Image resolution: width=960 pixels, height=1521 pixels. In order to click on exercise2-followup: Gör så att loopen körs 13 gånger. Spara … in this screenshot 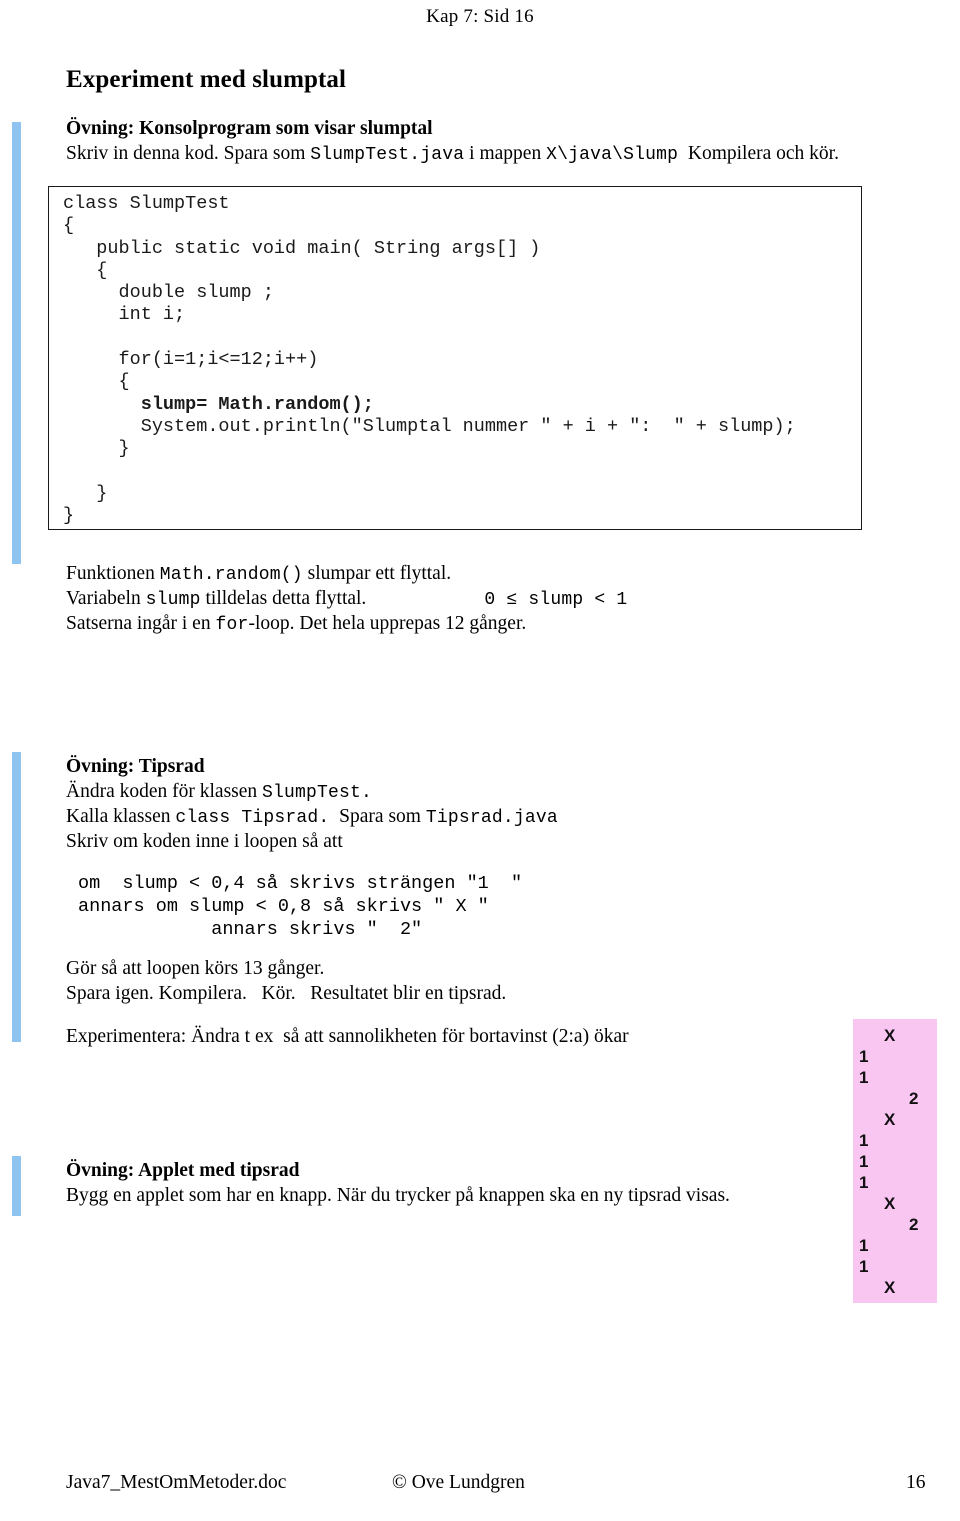, I will do `click(286, 983)`.